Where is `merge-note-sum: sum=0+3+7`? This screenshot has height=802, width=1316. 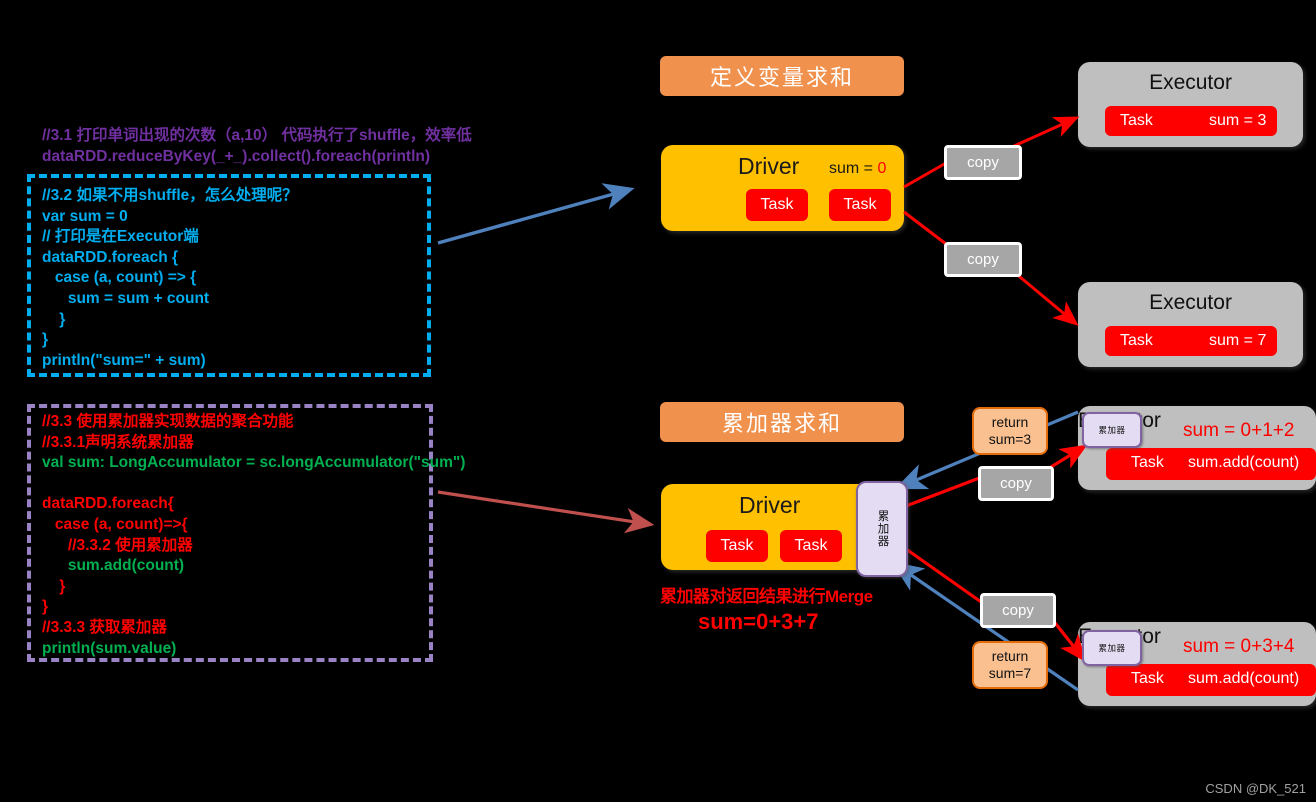 merge-note-sum: sum=0+3+7 is located at coordinates (758, 621).